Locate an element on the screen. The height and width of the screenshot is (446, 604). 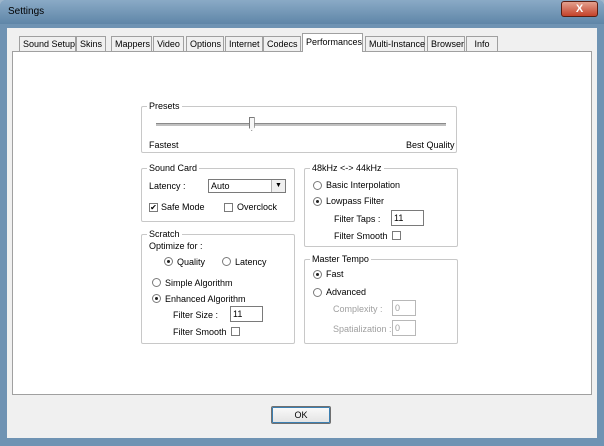
filter-taps-label: Filter Taps : is located at coordinates (357, 219).